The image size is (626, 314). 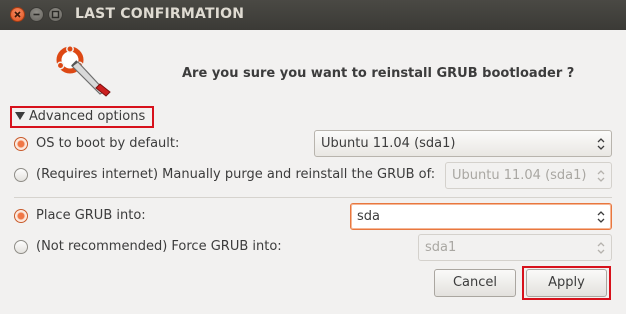 What do you see at coordinates (108, 143) in the screenshot?
I see `os-default-label: OS to boot by default:` at bounding box center [108, 143].